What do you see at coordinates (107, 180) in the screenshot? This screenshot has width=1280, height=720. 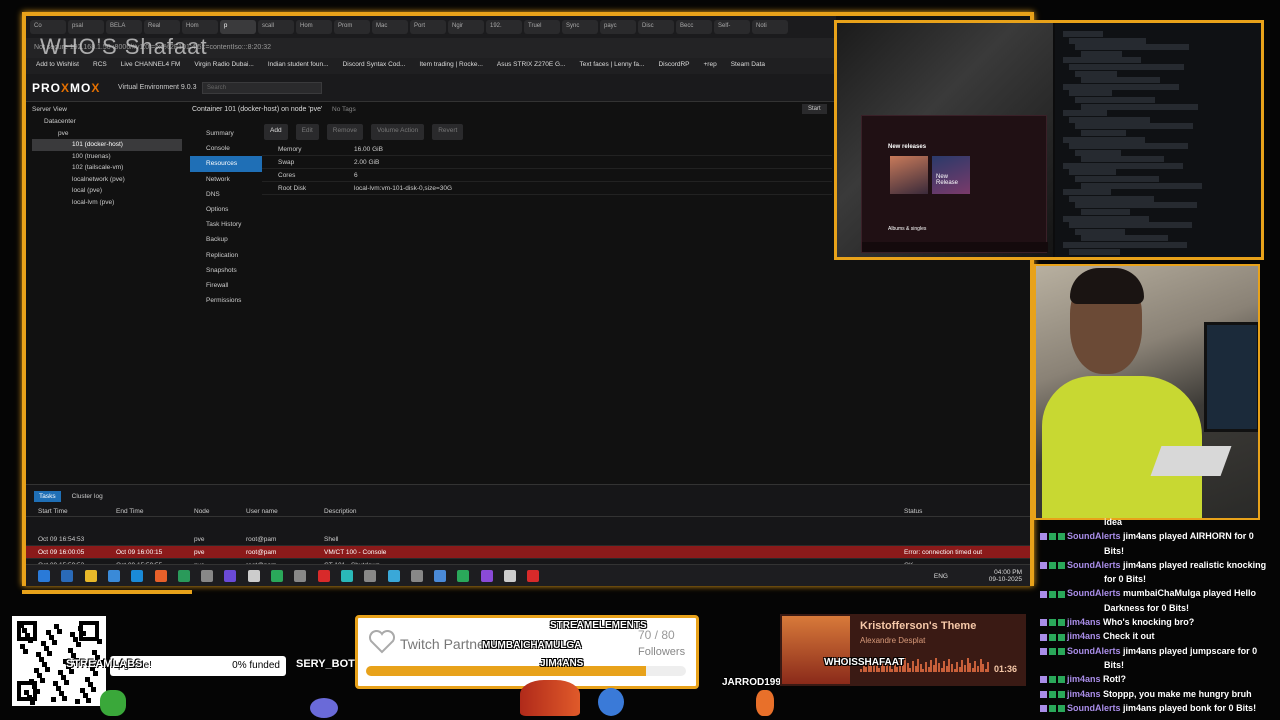 I see `tree-item: localnetwork (pve)` at bounding box center [107, 180].